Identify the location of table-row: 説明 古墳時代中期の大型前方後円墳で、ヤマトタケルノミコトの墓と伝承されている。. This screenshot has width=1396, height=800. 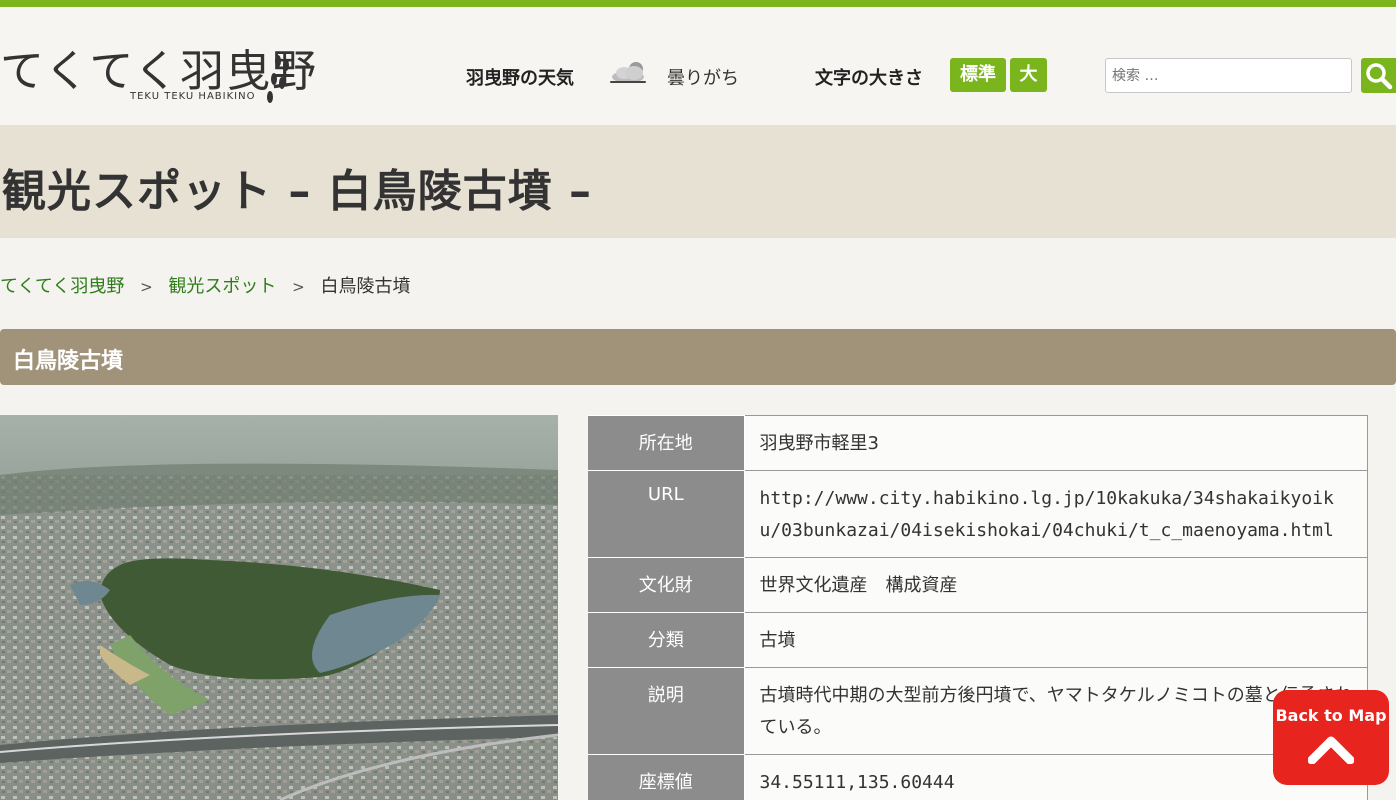
(978, 711).